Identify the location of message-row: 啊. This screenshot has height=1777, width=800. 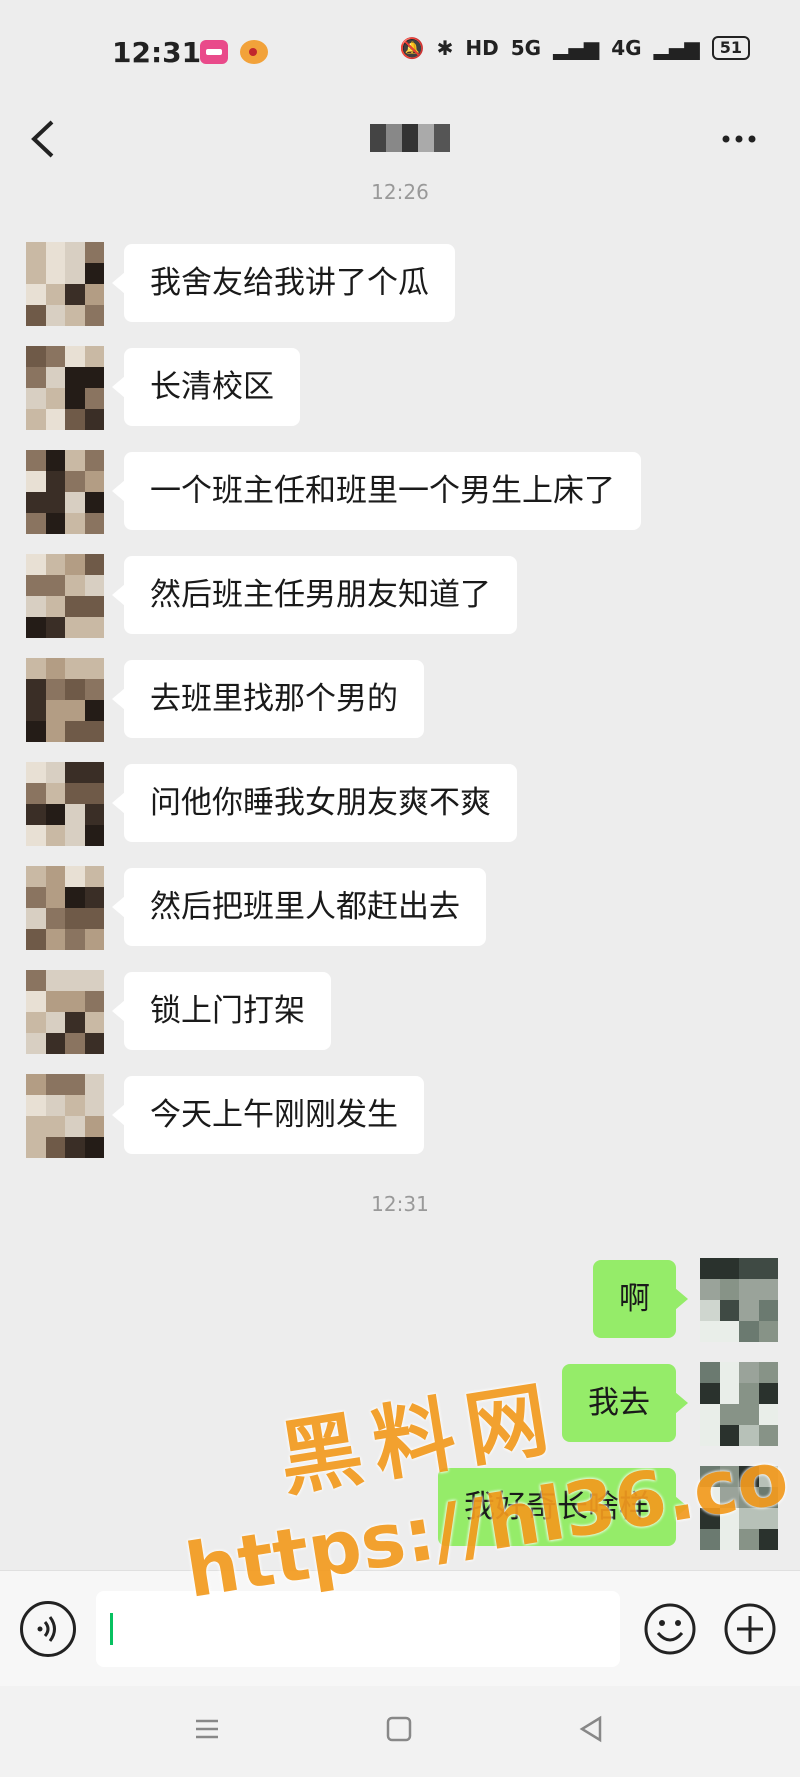
(400, 1300).